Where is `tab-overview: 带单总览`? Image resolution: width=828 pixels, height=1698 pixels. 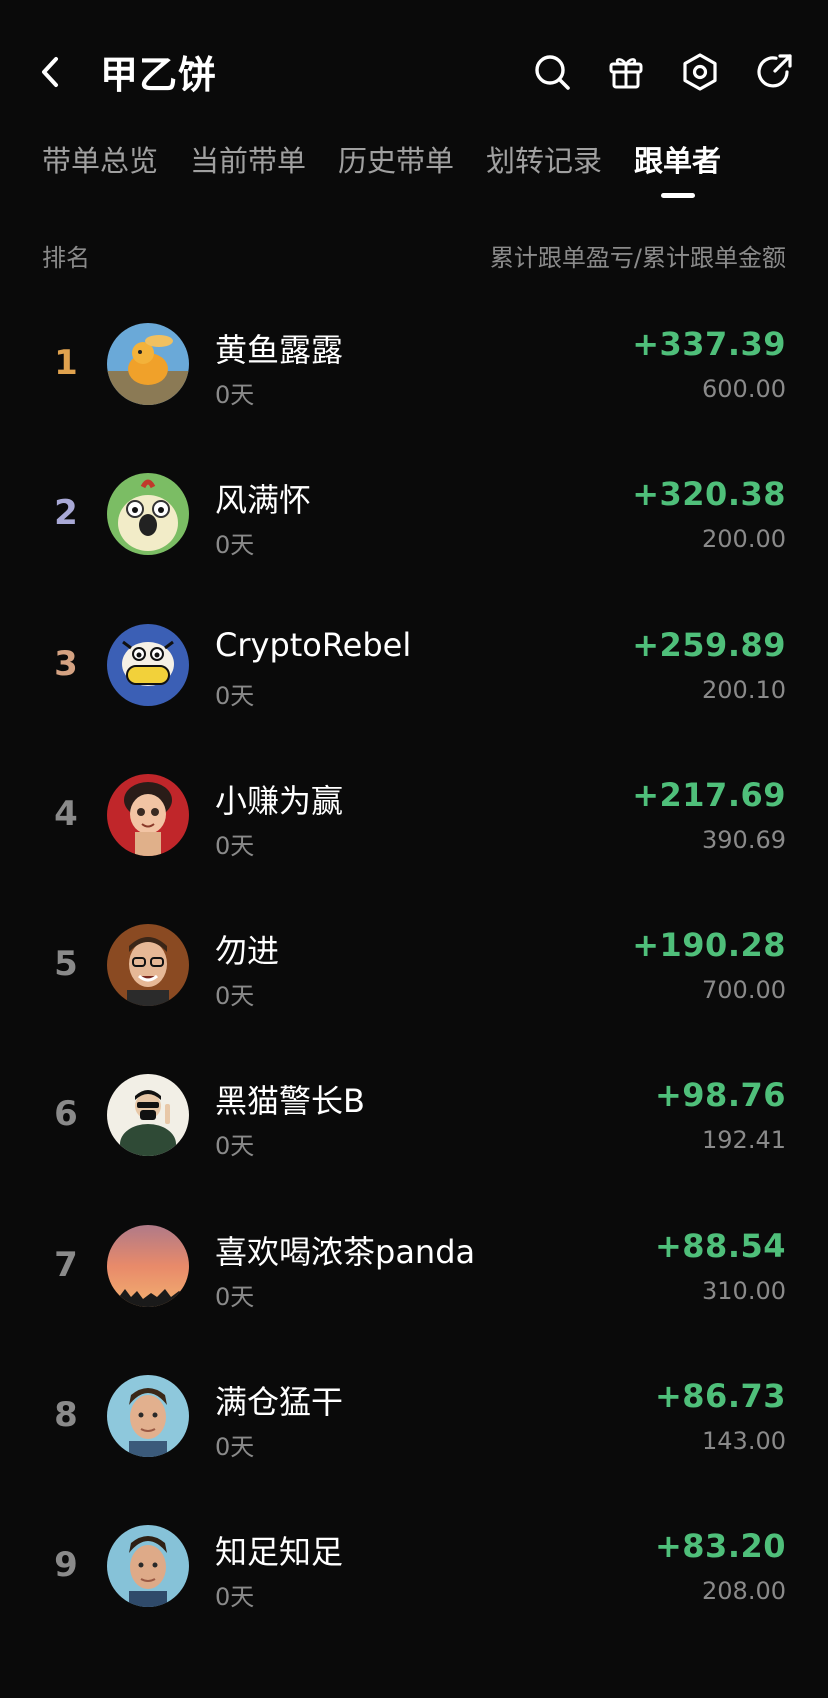
tab-overview: 带单总览 is located at coordinates (100, 159).